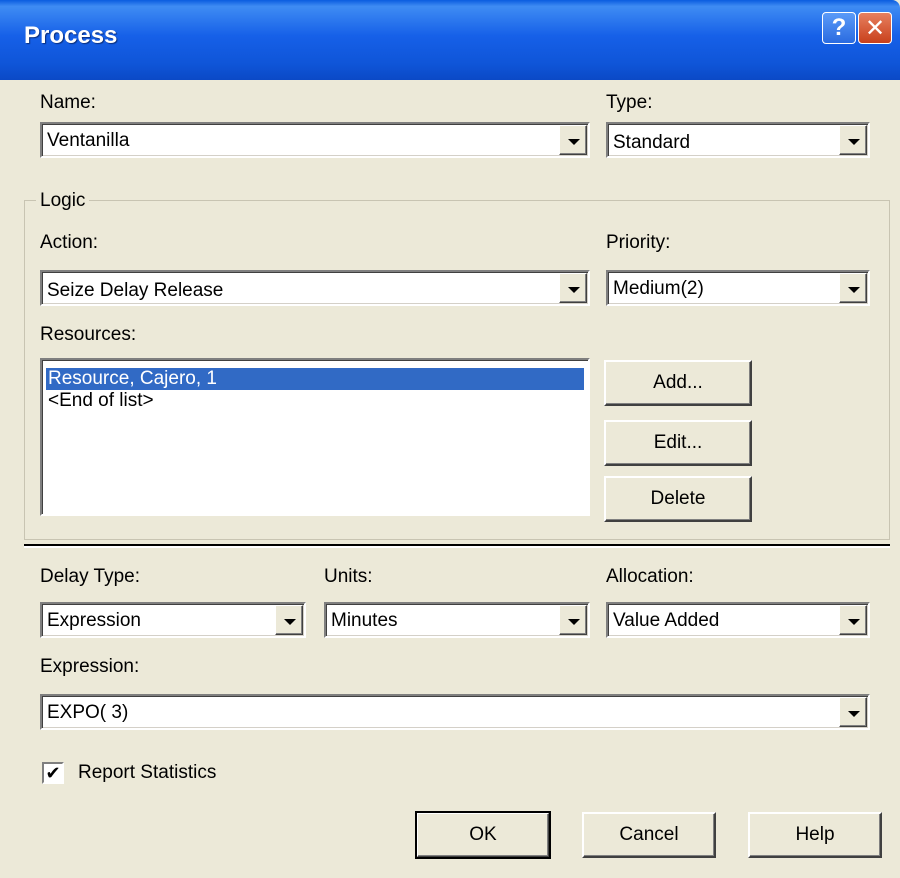 This screenshot has width=900, height=878. I want to click on cancel-button-label: Cancel, so click(649, 834).